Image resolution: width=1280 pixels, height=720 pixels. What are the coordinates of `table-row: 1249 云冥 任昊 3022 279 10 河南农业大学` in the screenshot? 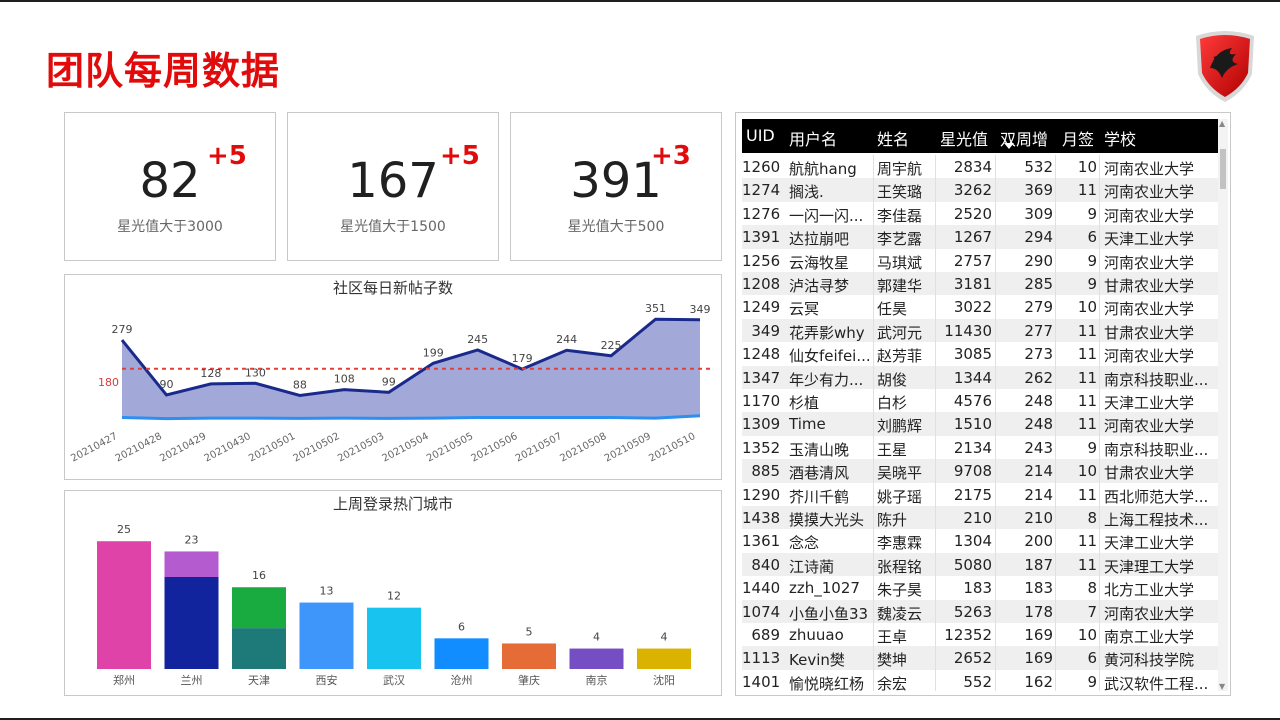 It's located at (980, 306).